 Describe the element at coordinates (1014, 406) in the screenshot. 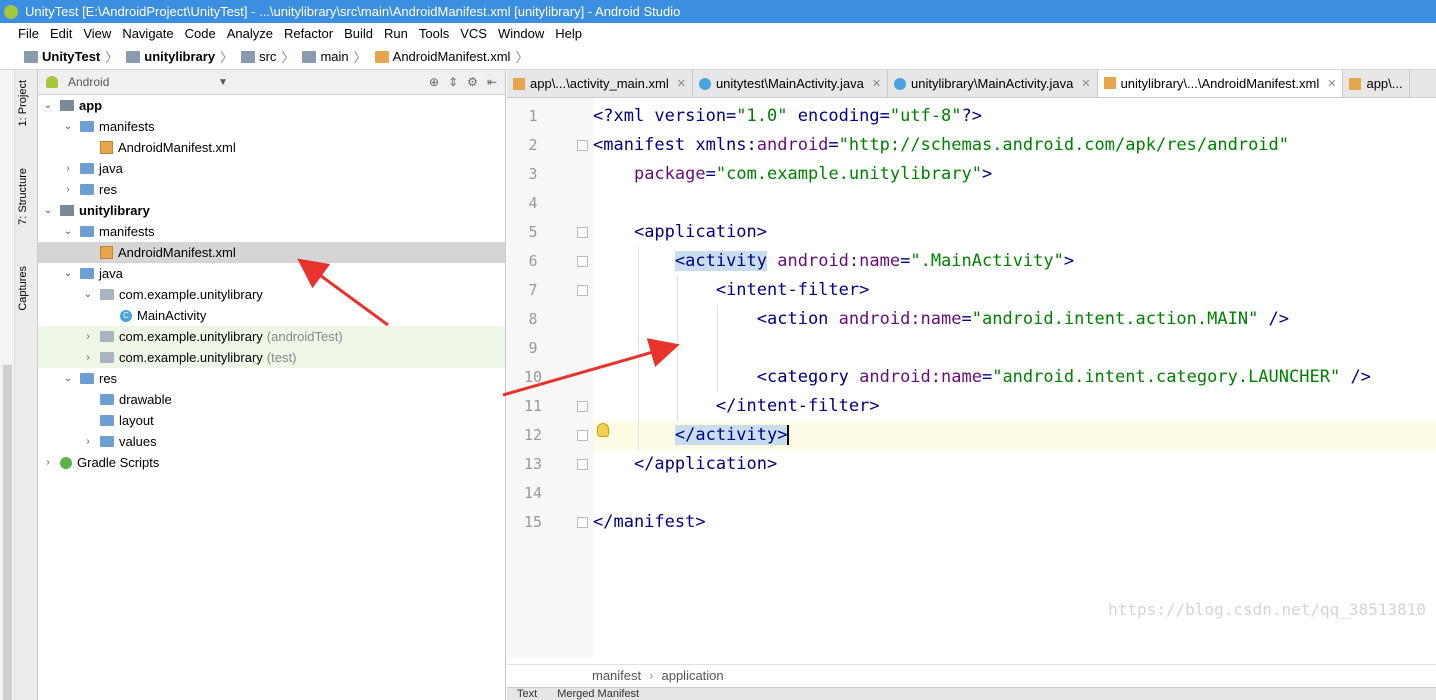

I see `code-line: </intent-filter>` at that location.